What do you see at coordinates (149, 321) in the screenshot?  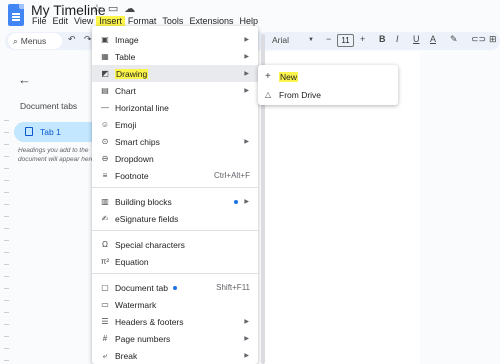 I see `menu-item-label: Headers & footers` at bounding box center [149, 321].